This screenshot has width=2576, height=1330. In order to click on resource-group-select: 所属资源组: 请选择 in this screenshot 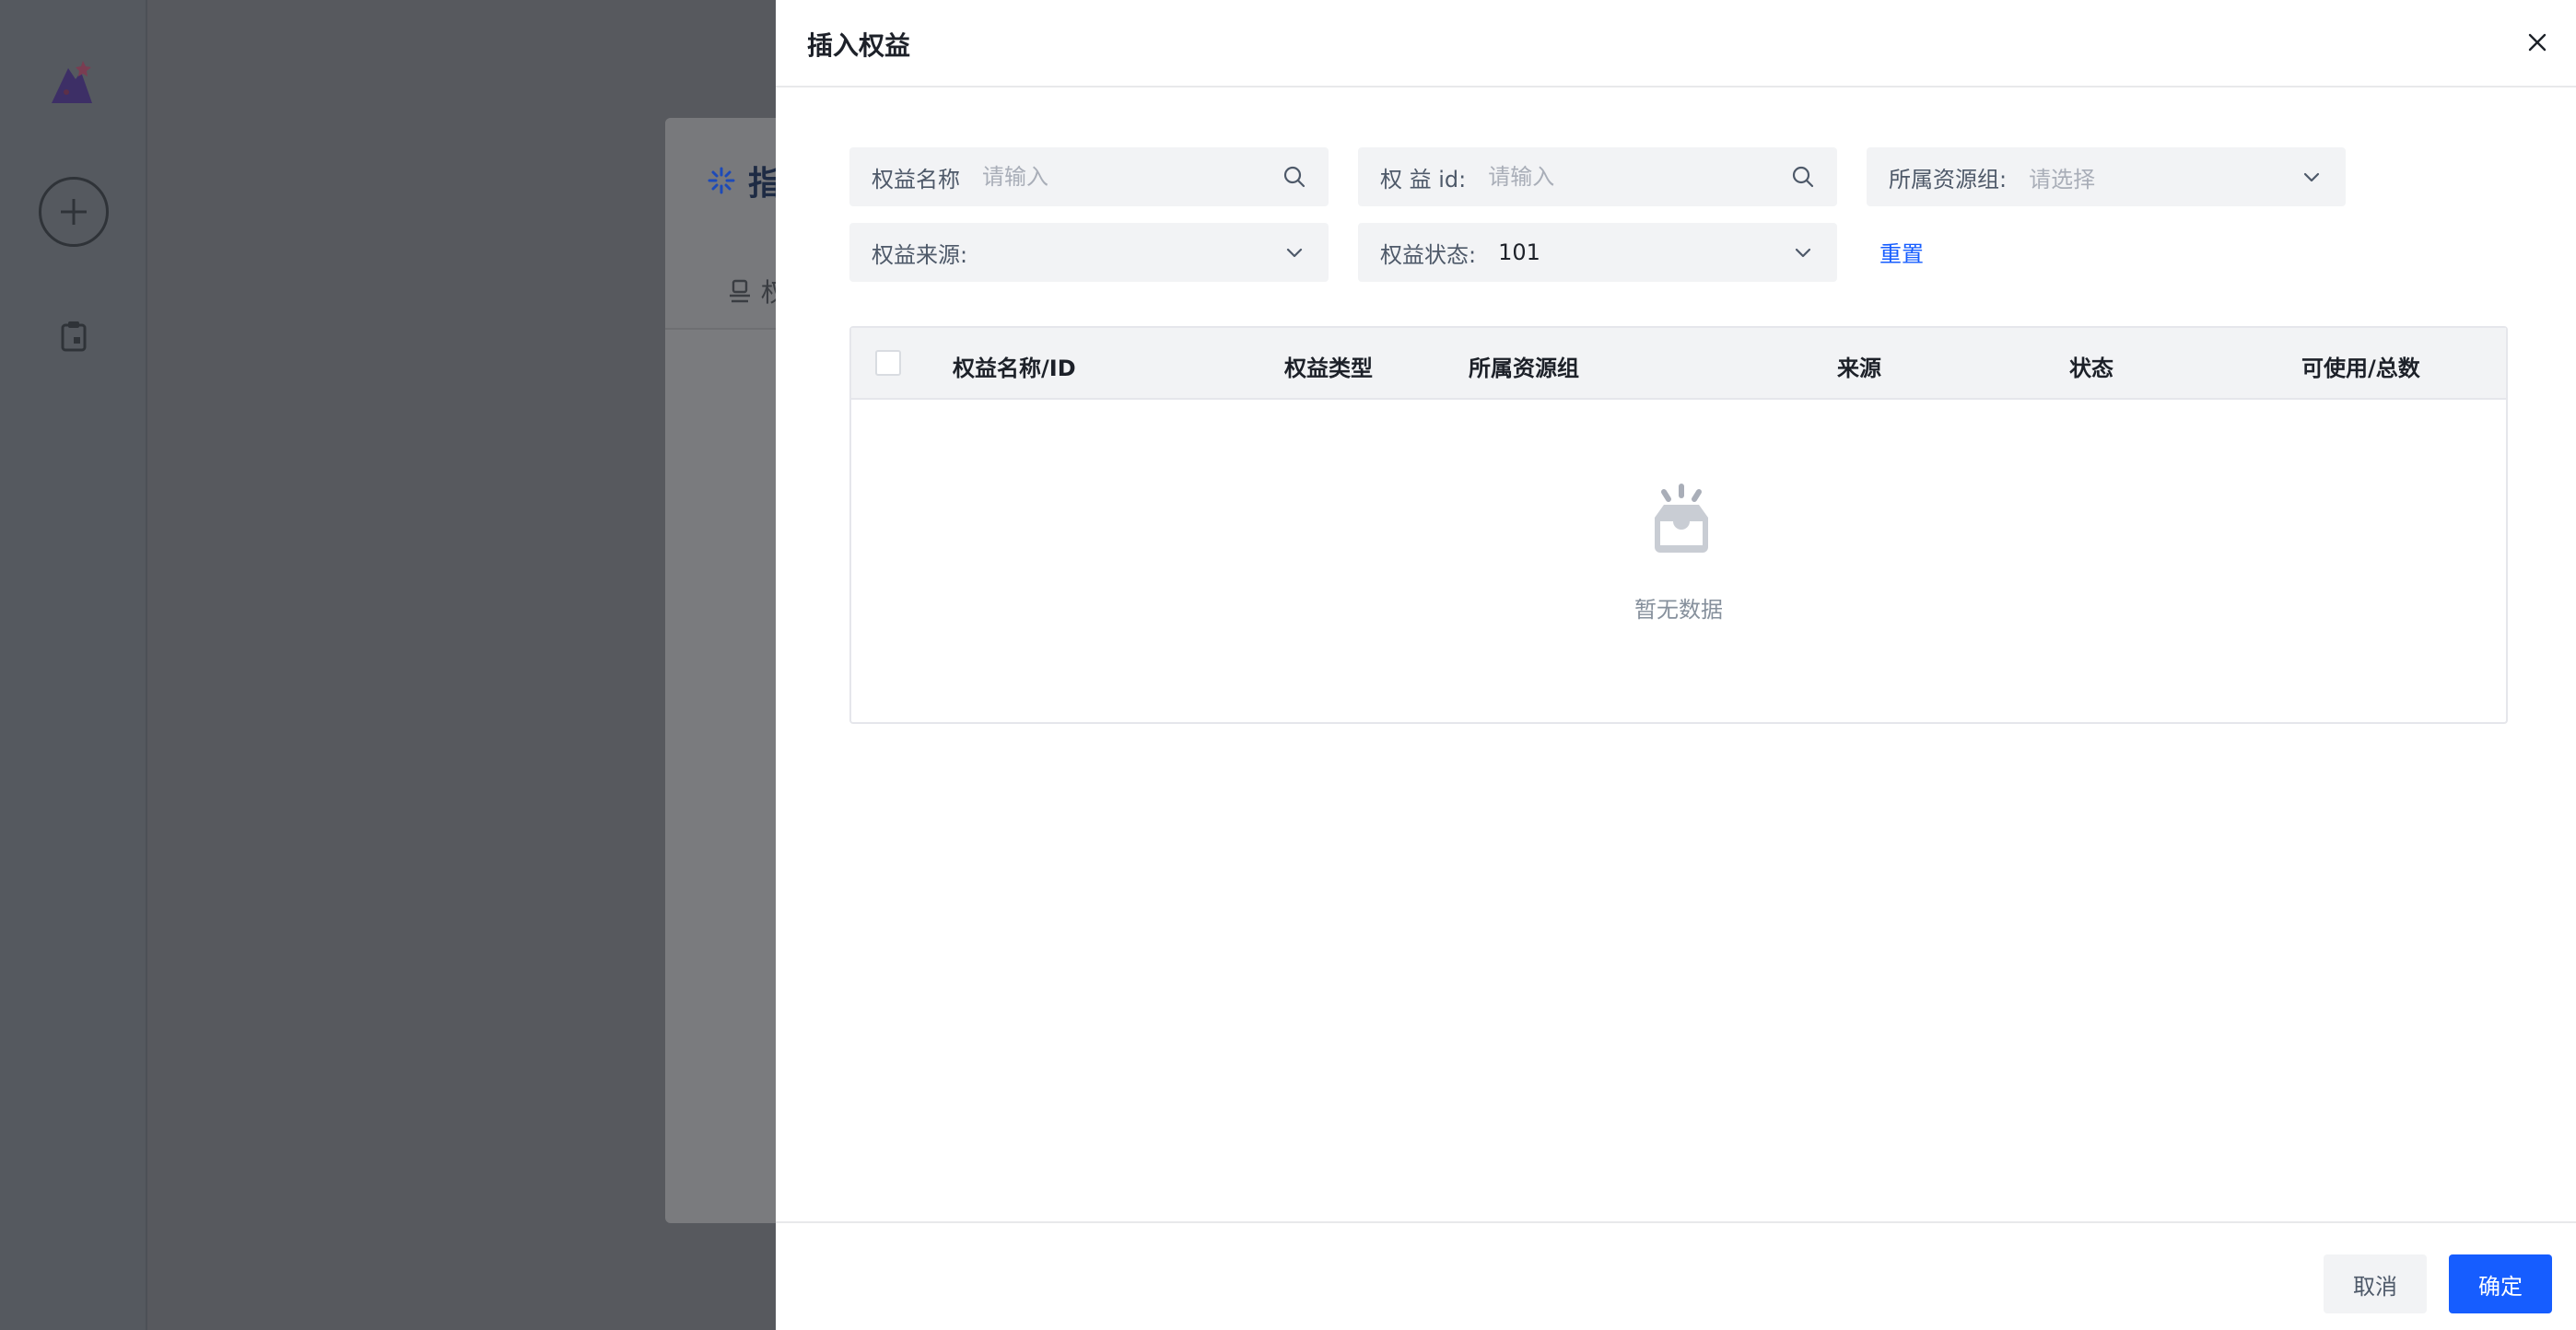, I will do `click(2106, 176)`.